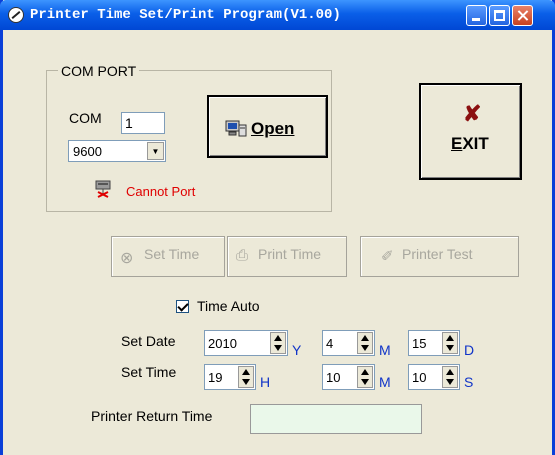  I want to click on hour-unit: H, so click(265, 382).